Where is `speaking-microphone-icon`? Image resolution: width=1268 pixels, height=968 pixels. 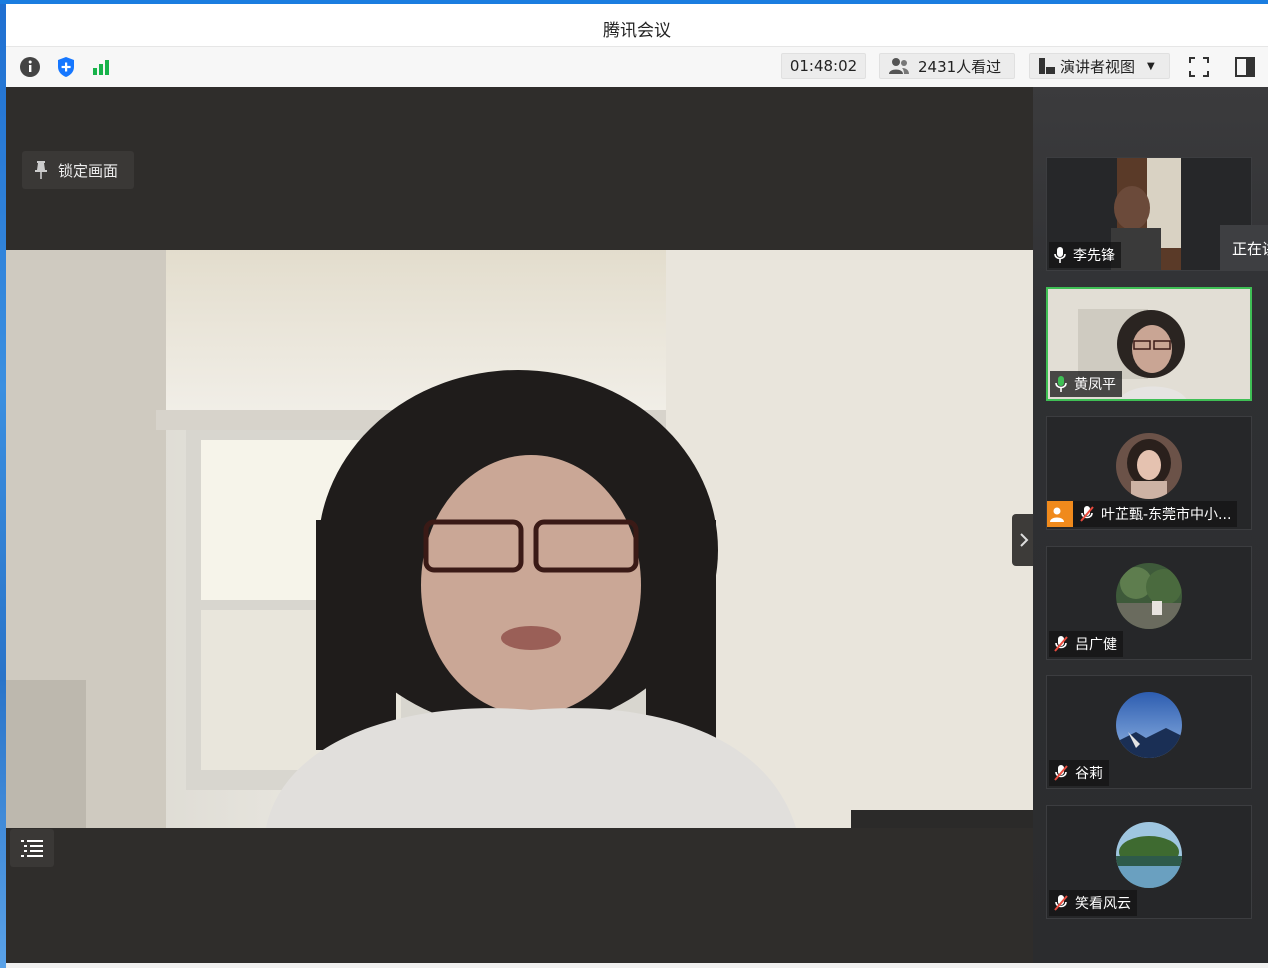 speaking-microphone-icon is located at coordinates (1061, 384).